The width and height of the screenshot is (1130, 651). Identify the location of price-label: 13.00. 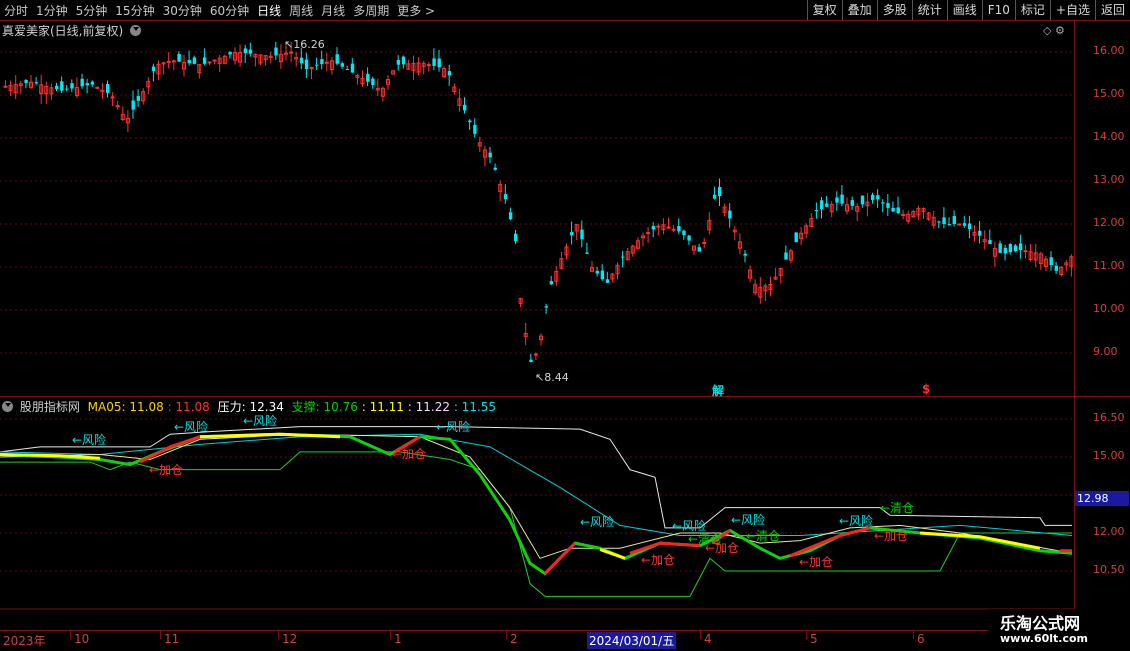
(1109, 179).